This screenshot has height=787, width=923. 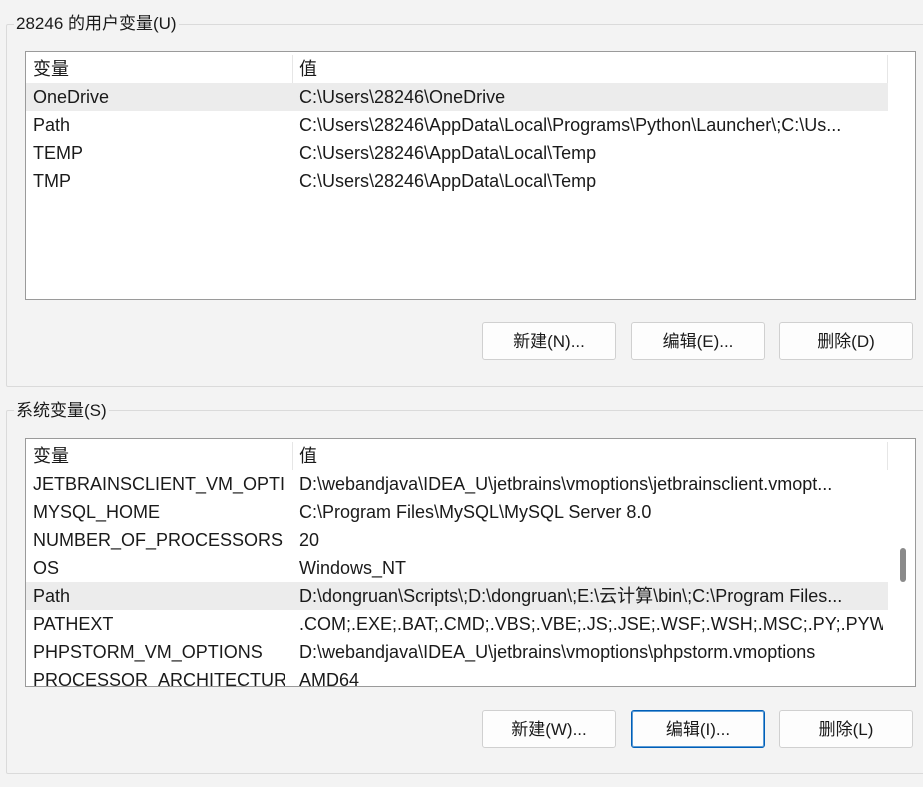 I want to click on table-row: NUMBER_OF_PROCESSORS 20, so click(x=457, y=540).